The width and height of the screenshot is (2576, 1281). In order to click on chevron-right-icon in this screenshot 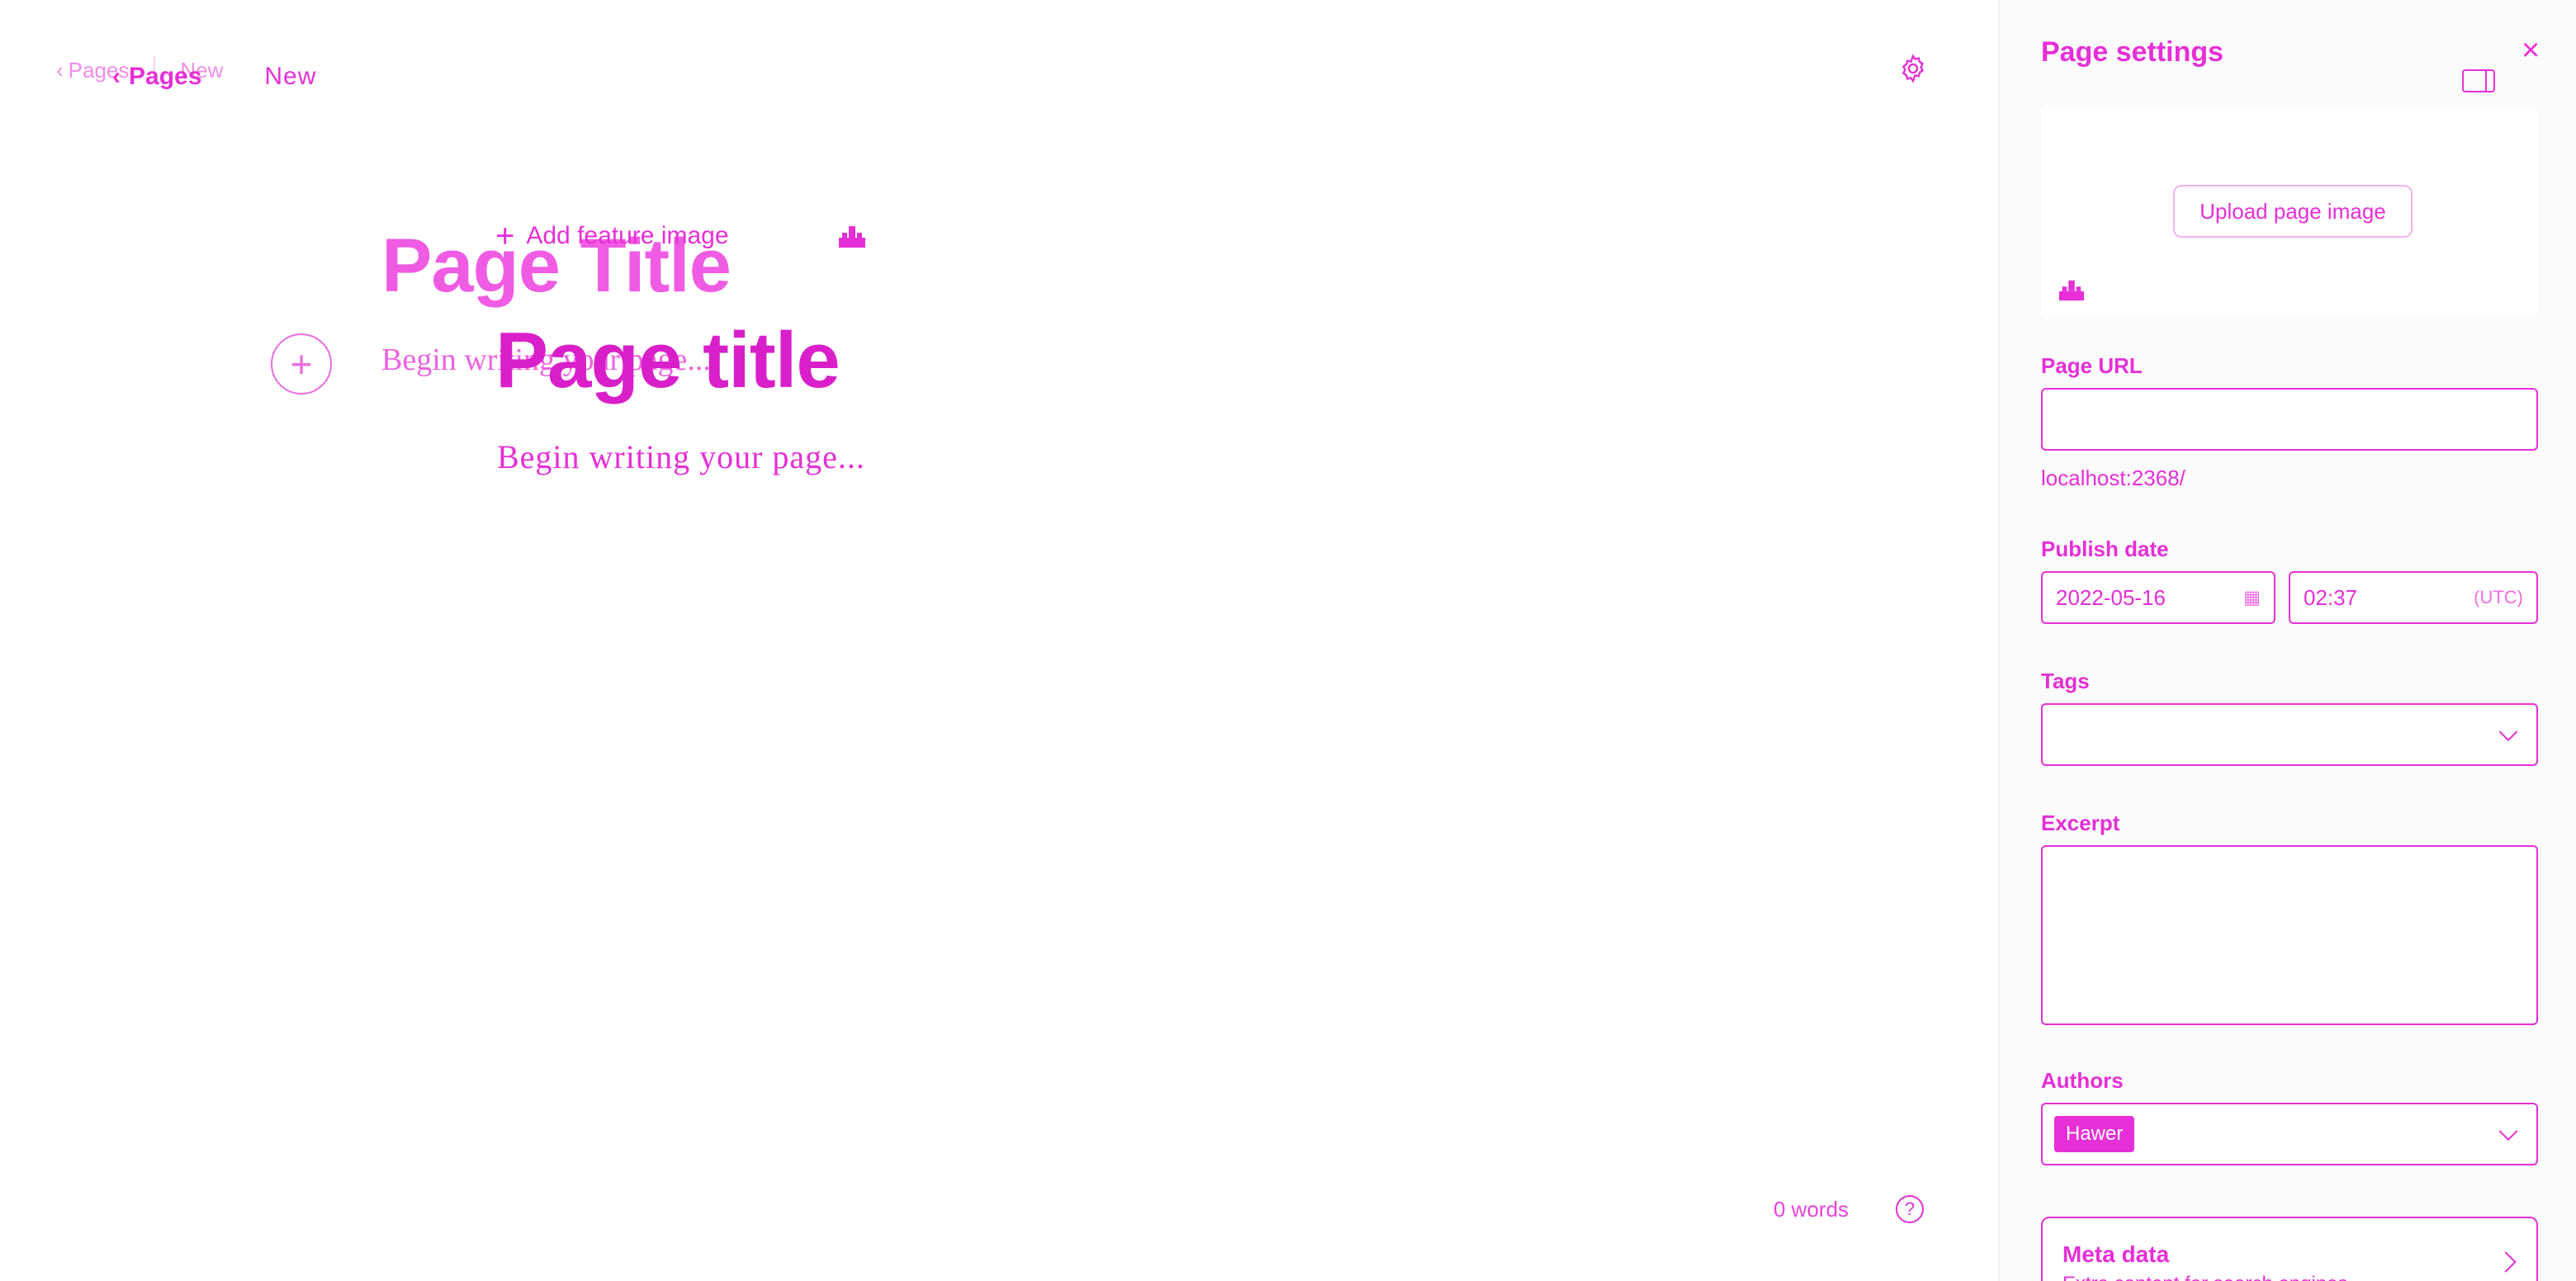, I will do `click(2506, 1262)`.